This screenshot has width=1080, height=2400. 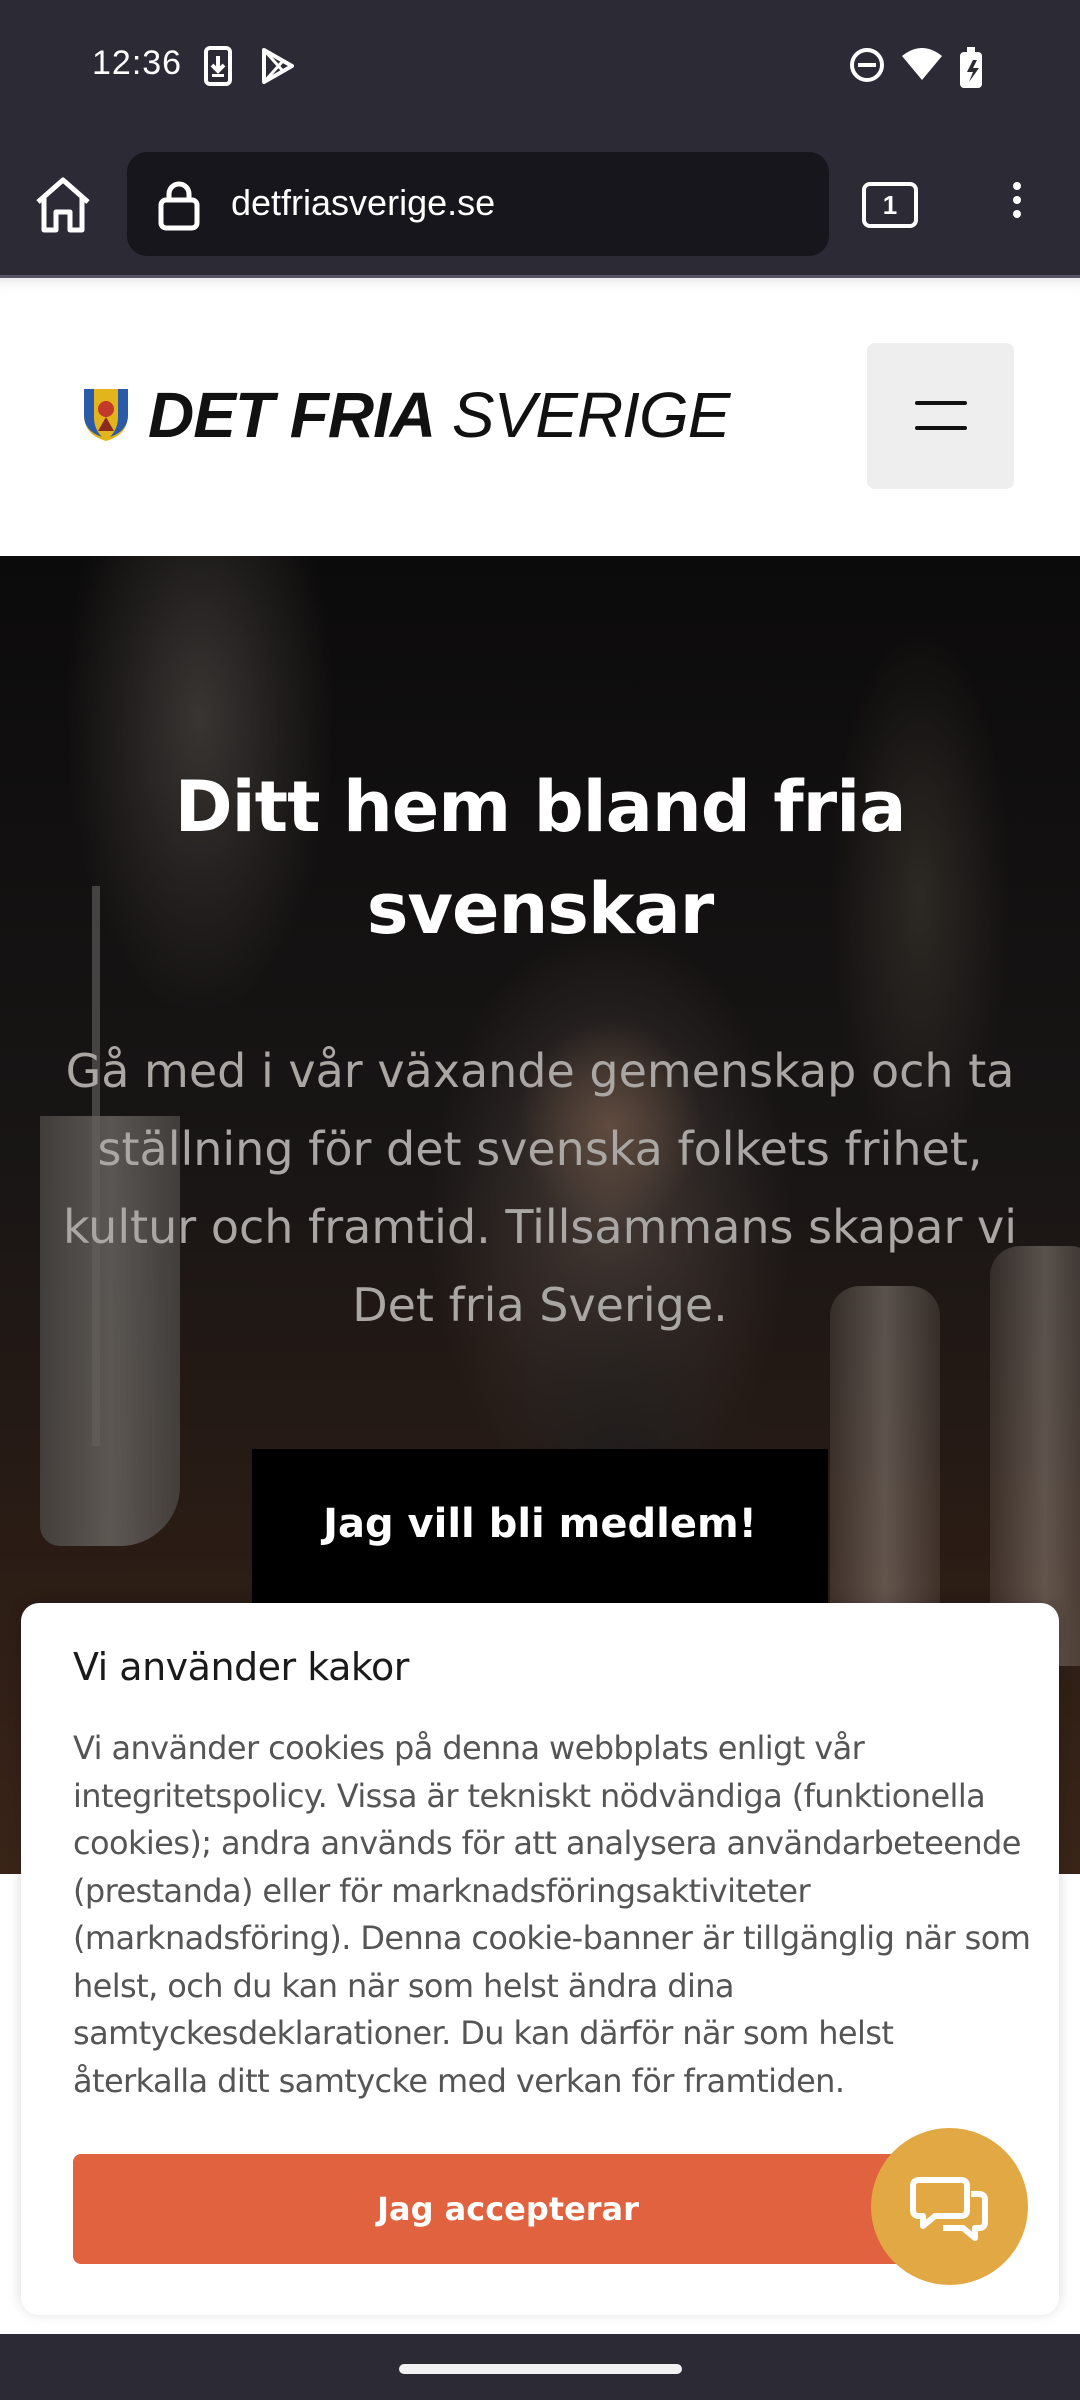 What do you see at coordinates (1017, 206) in the screenshot?
I see `more-vert-icon` at bounding box center [1017, 206].